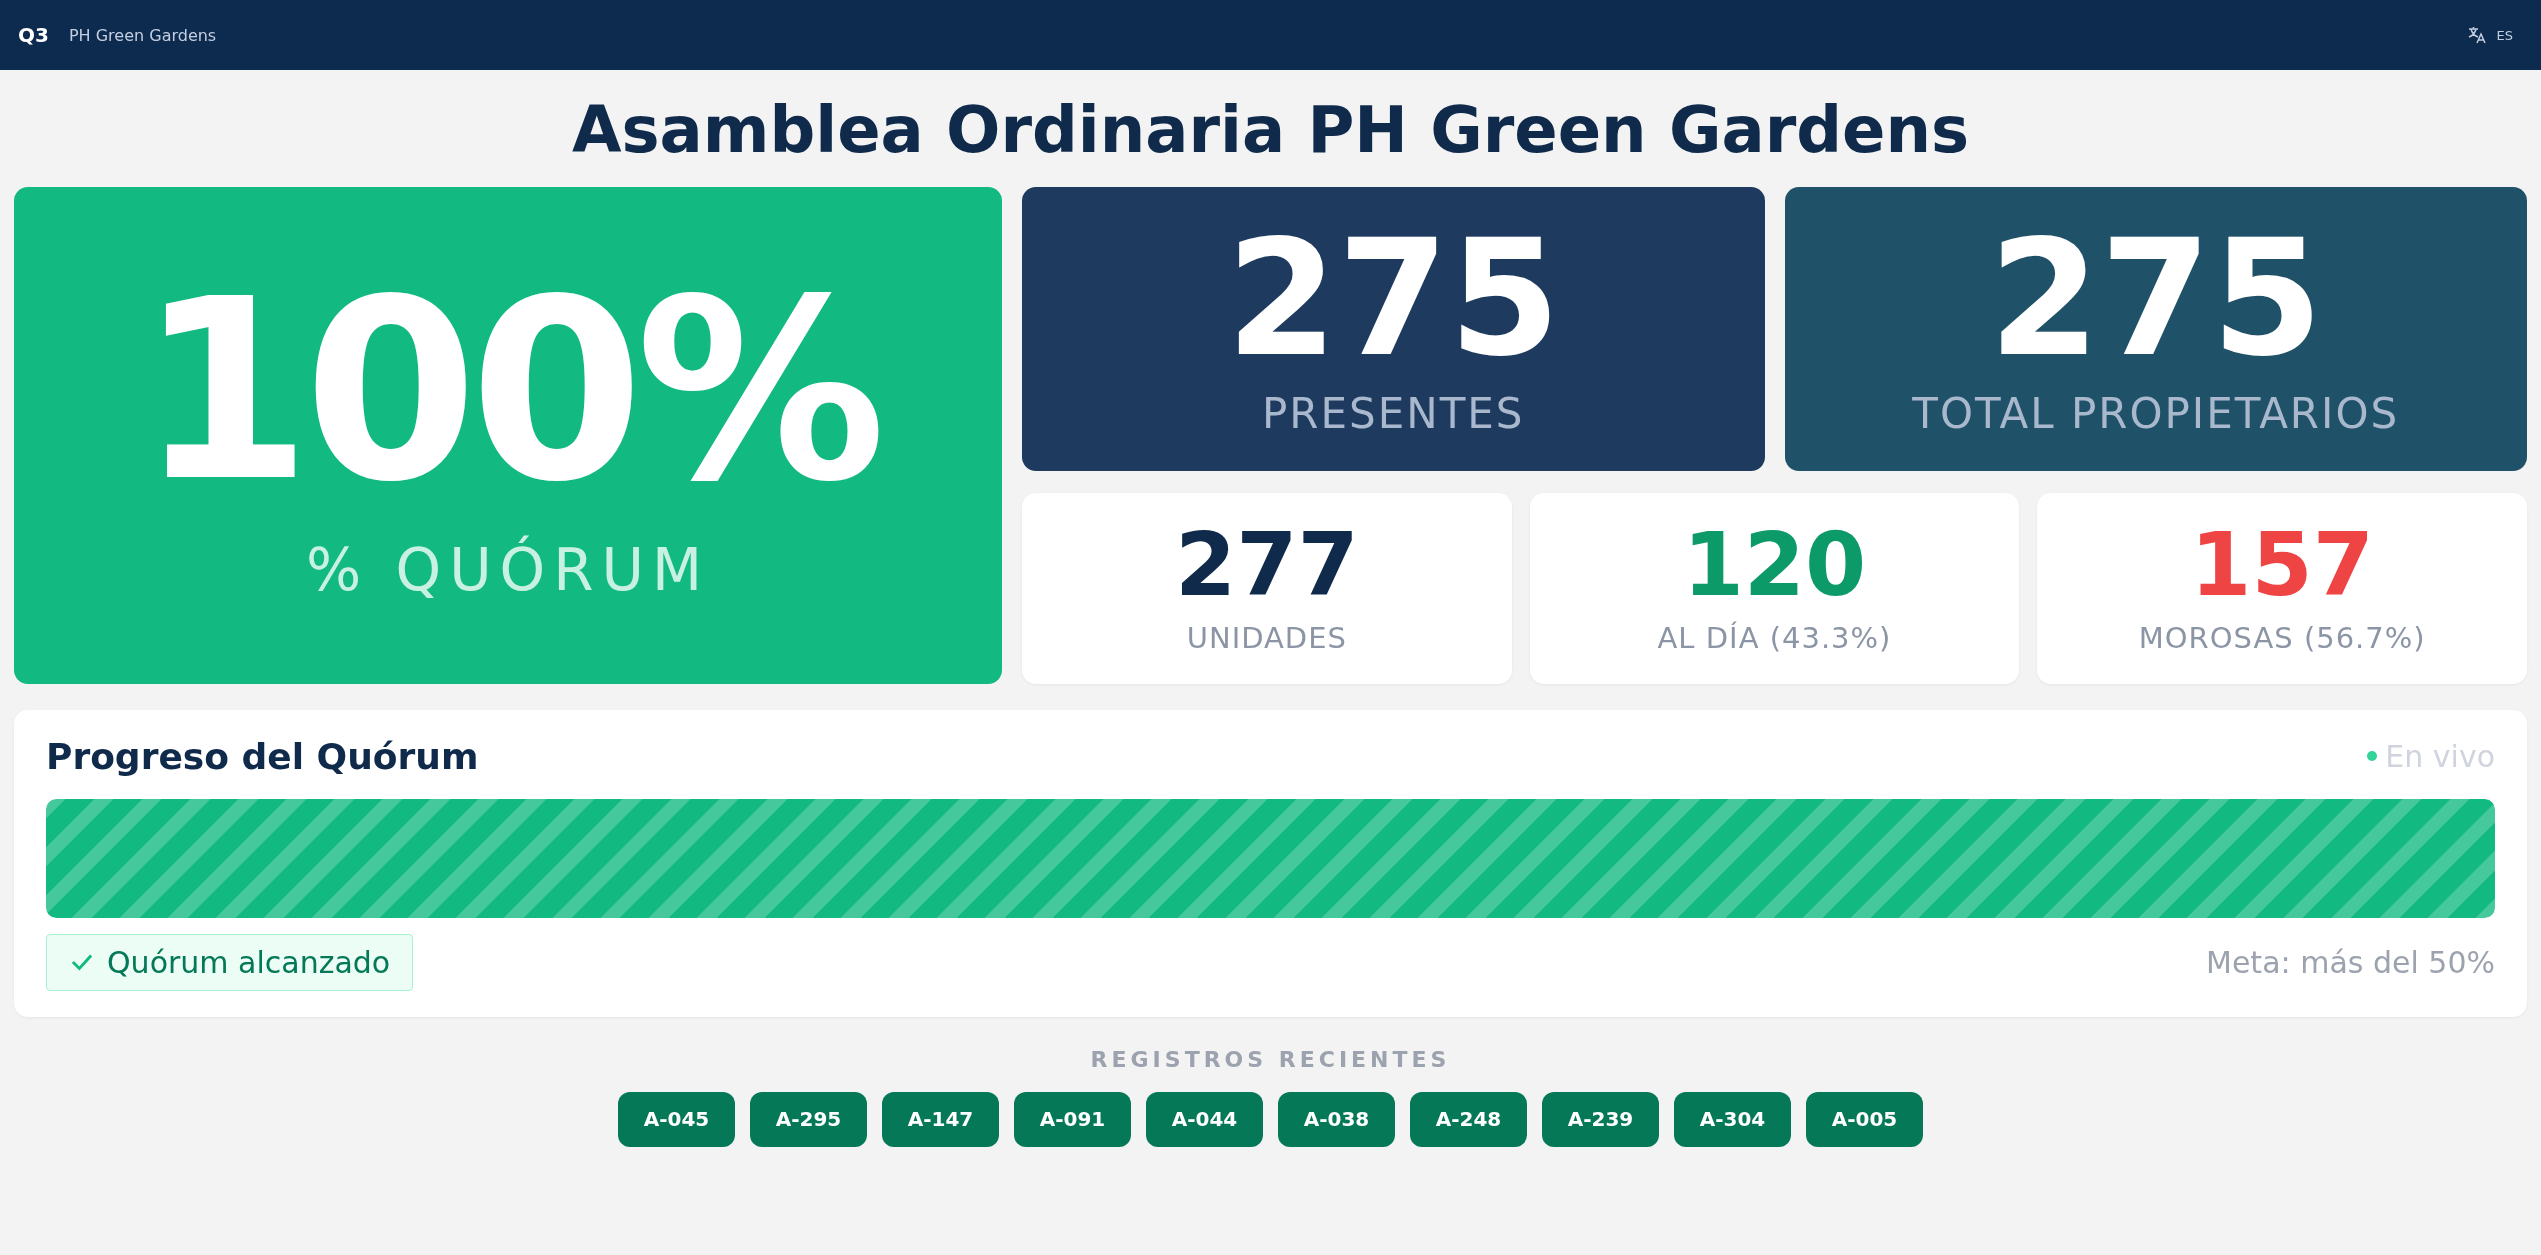 The image size is (2541, 1255). What do you see at coordinates (508, 570) in the screenshot?
I see `quorum-label: % QUÓRUM` at bounding box center [508, 570].